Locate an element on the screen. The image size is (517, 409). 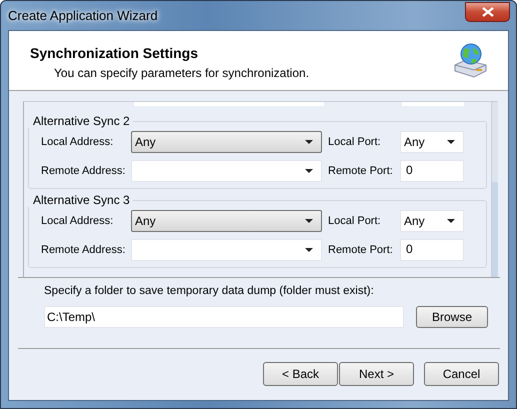
folder-label: Specify a folder to save temporary data dump (folder must exist): is located at coordinates (209, 291).